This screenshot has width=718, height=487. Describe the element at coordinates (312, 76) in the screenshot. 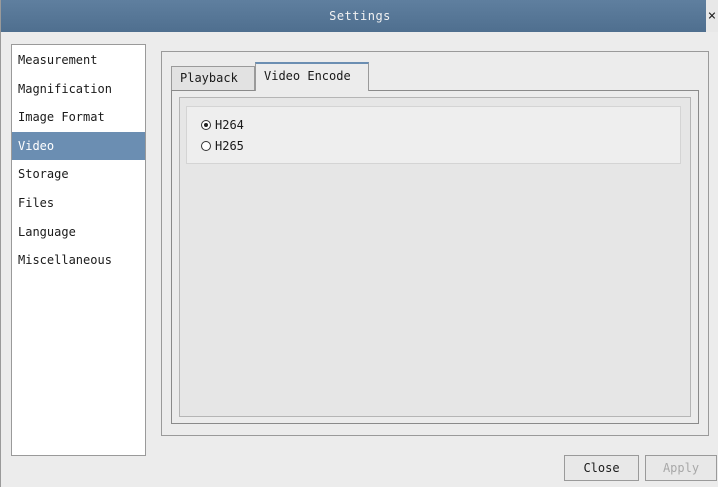

I see `tab-video-encode: Video Encode` at that location.